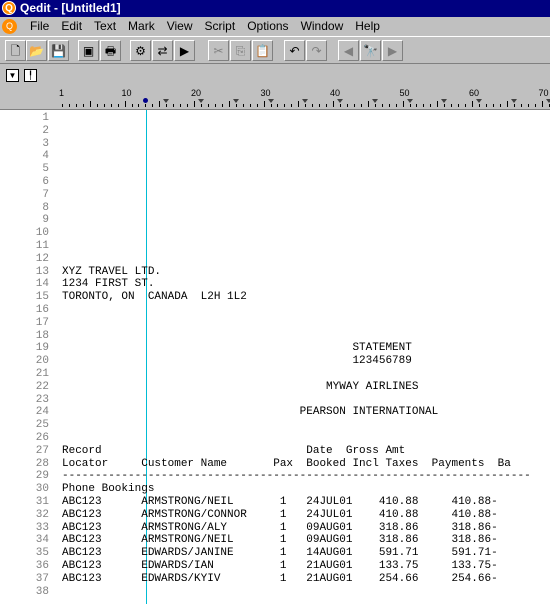 This screenshot has height=604, width=550. Describe the element at coordinates (275, 246) in the screenshot. I see `editor-line: 11` at that location.